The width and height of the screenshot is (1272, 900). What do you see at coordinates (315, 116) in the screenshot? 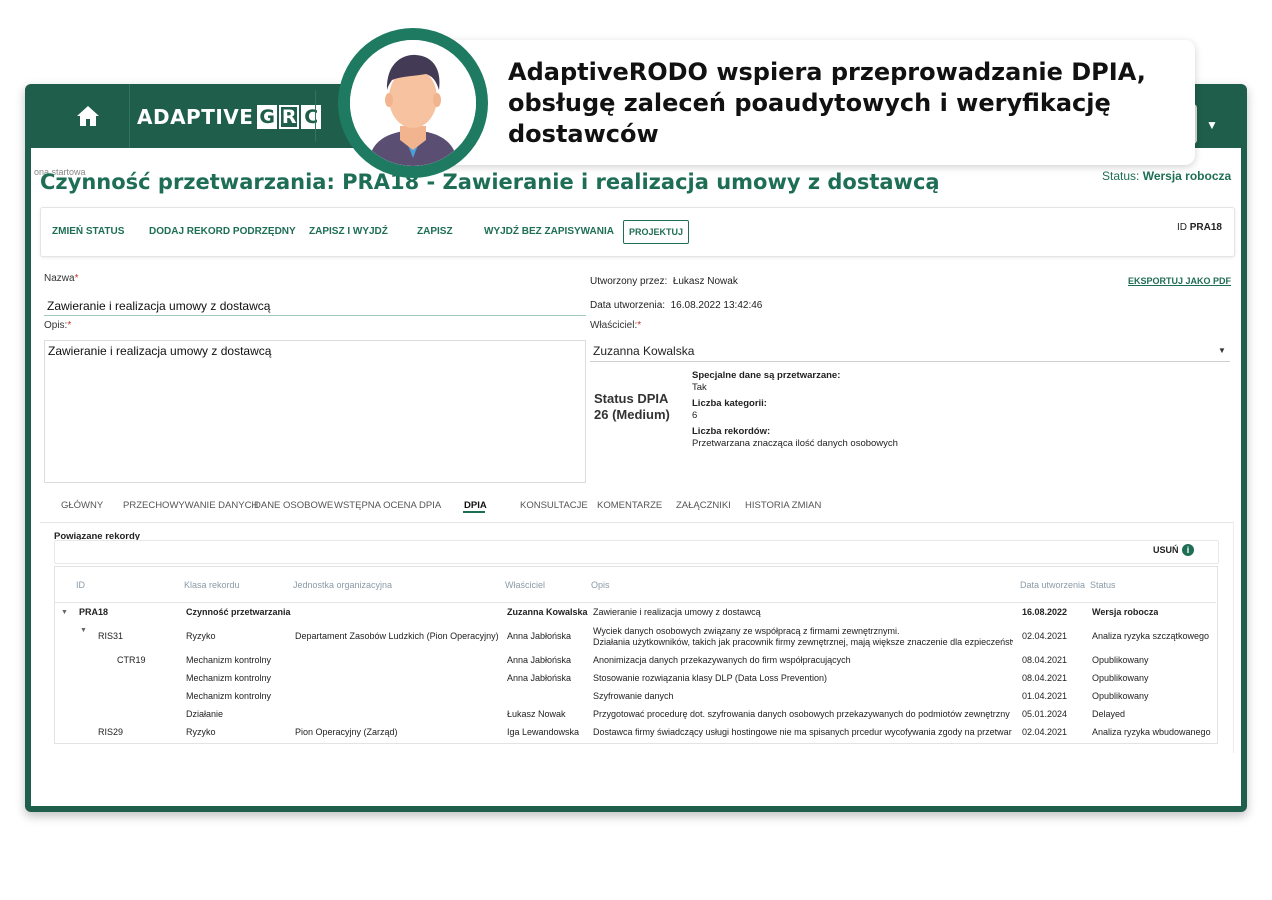
I see `navbar-divider` at bounding box center [315, 116].